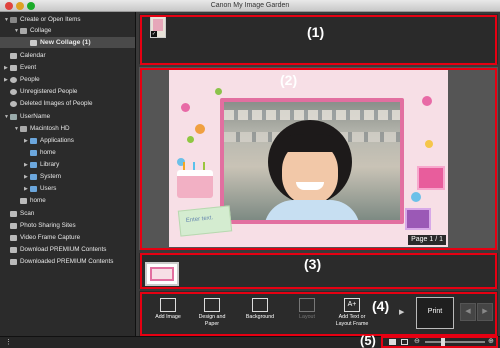 The image size is (500, 348). Describe the element at coordinates (23, 30) in the screenshot. I see `collage-icon` at that location.